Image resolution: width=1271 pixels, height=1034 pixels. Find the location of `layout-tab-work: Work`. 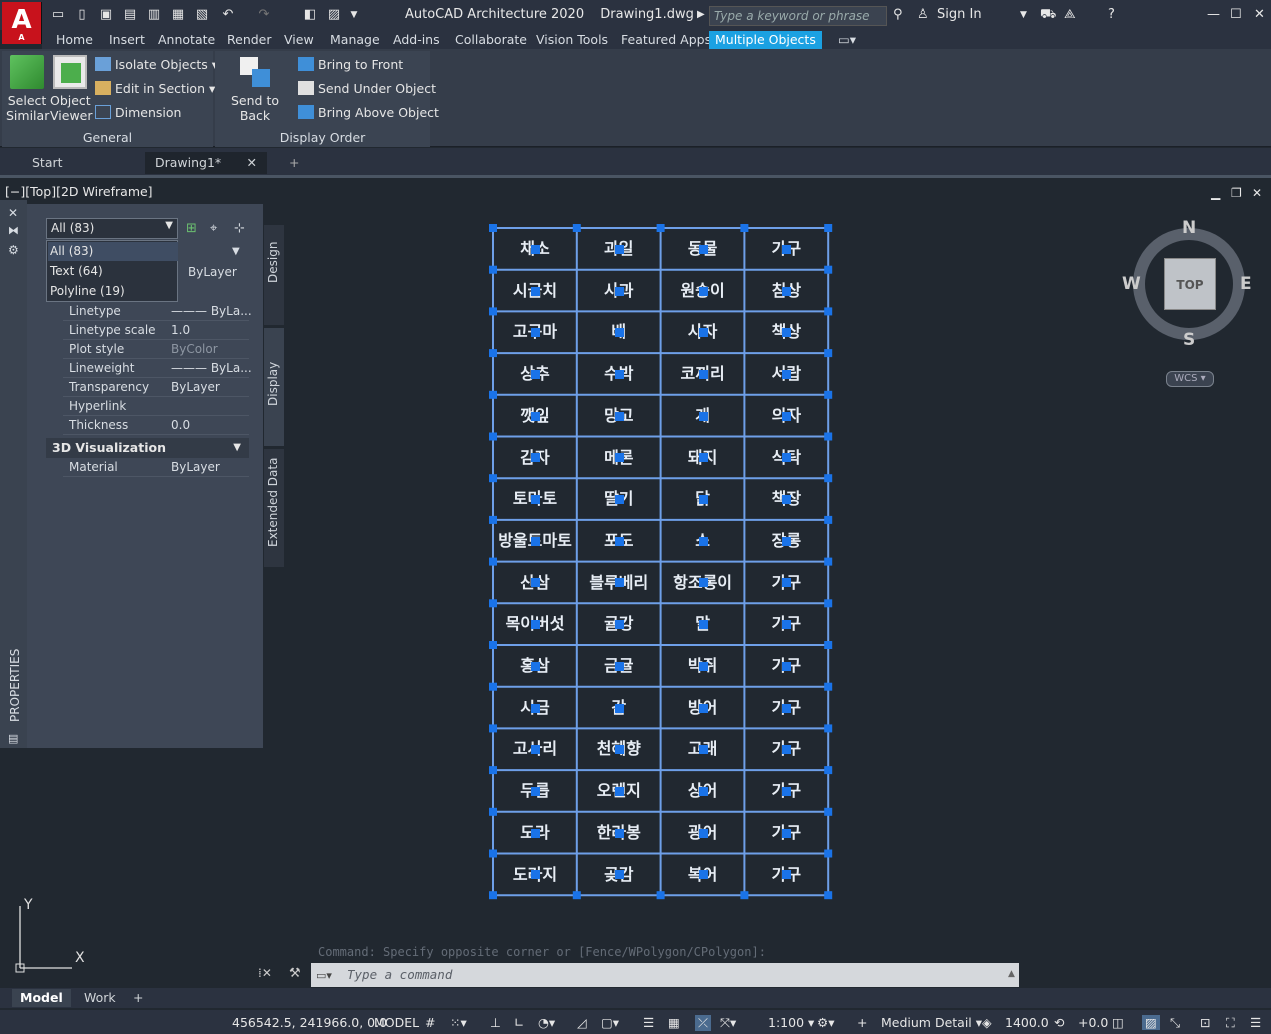

layout-tab-work: Work is located at coordinates (100, 998).